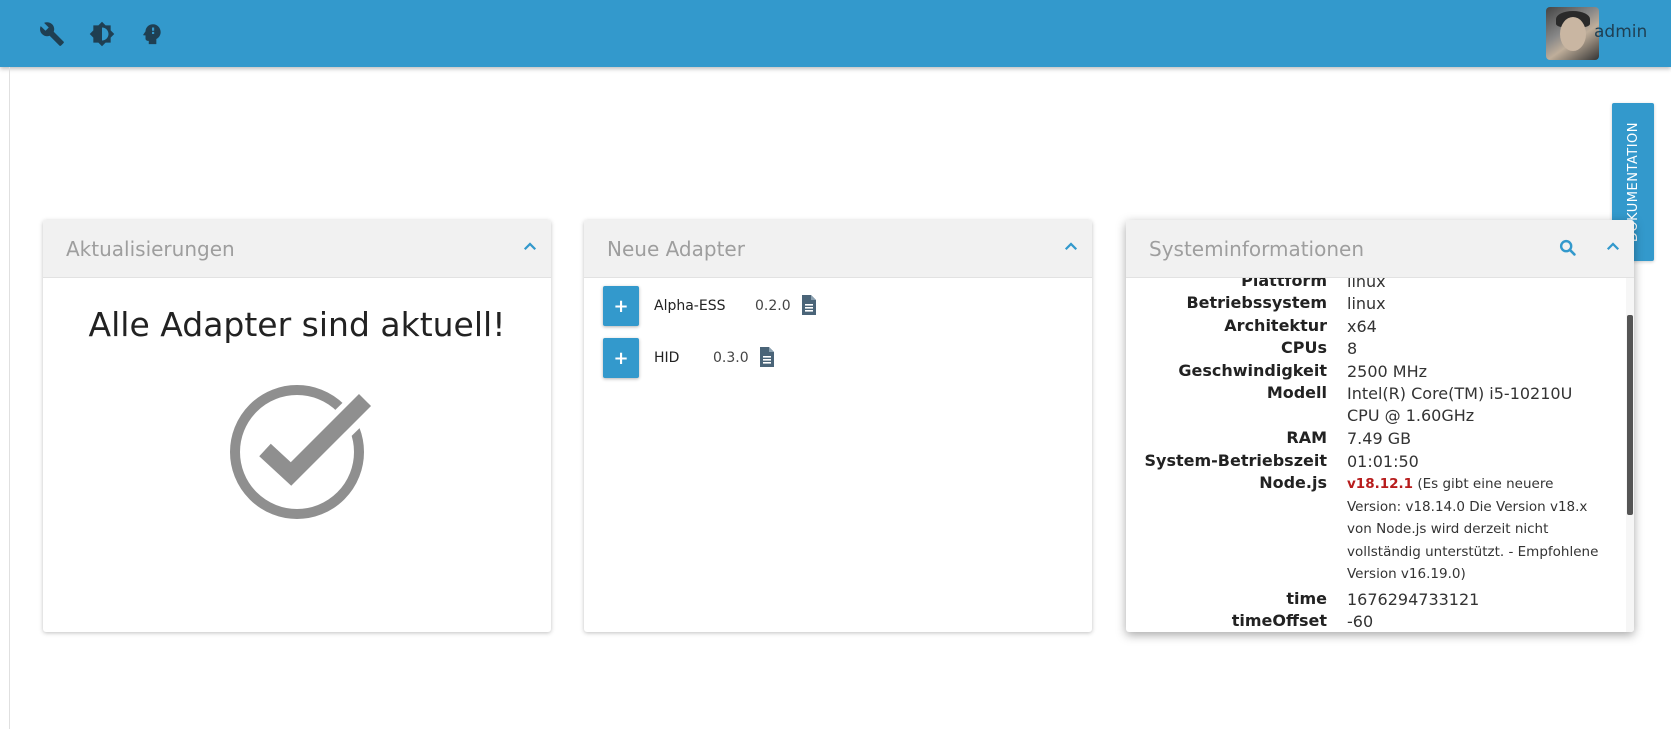  What do you see at coordinates (9, 398) in the screenshot?
I see `left-divider` at bounding box center [9, 398].